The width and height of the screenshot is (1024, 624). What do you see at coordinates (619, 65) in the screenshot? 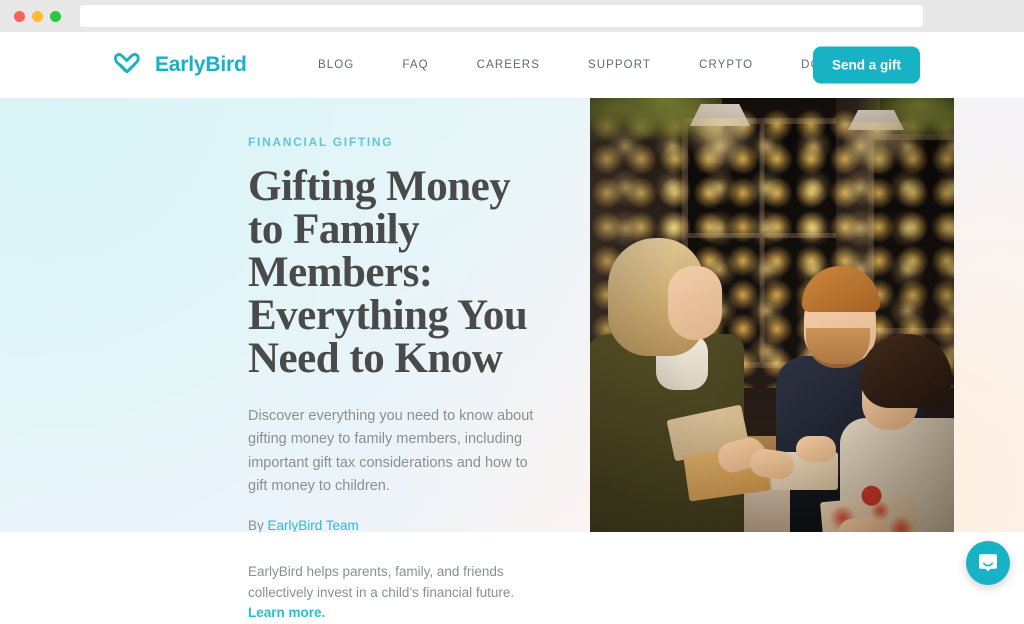
I see `nav-item-support: SUPPORT` at bounding box center [619, 65].